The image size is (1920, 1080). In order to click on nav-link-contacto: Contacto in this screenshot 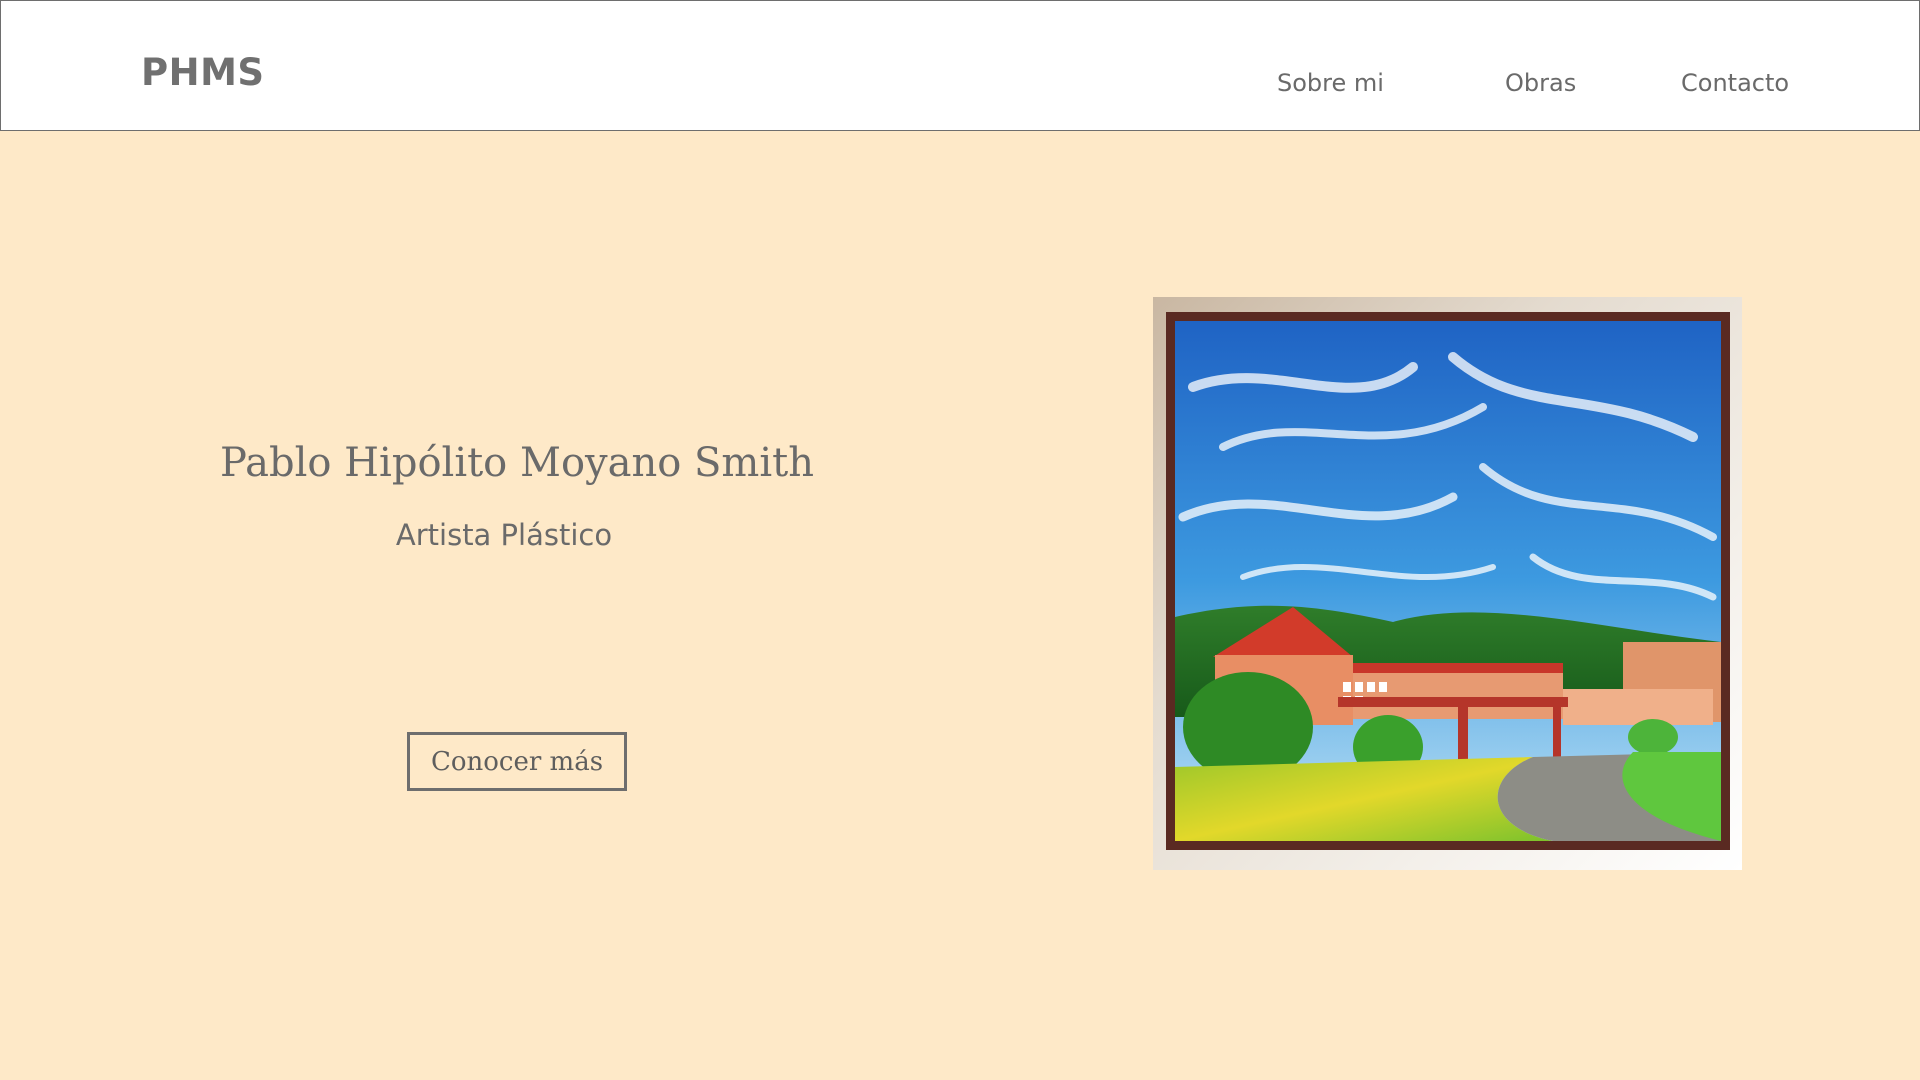, I will do `click(1735, 83)`.